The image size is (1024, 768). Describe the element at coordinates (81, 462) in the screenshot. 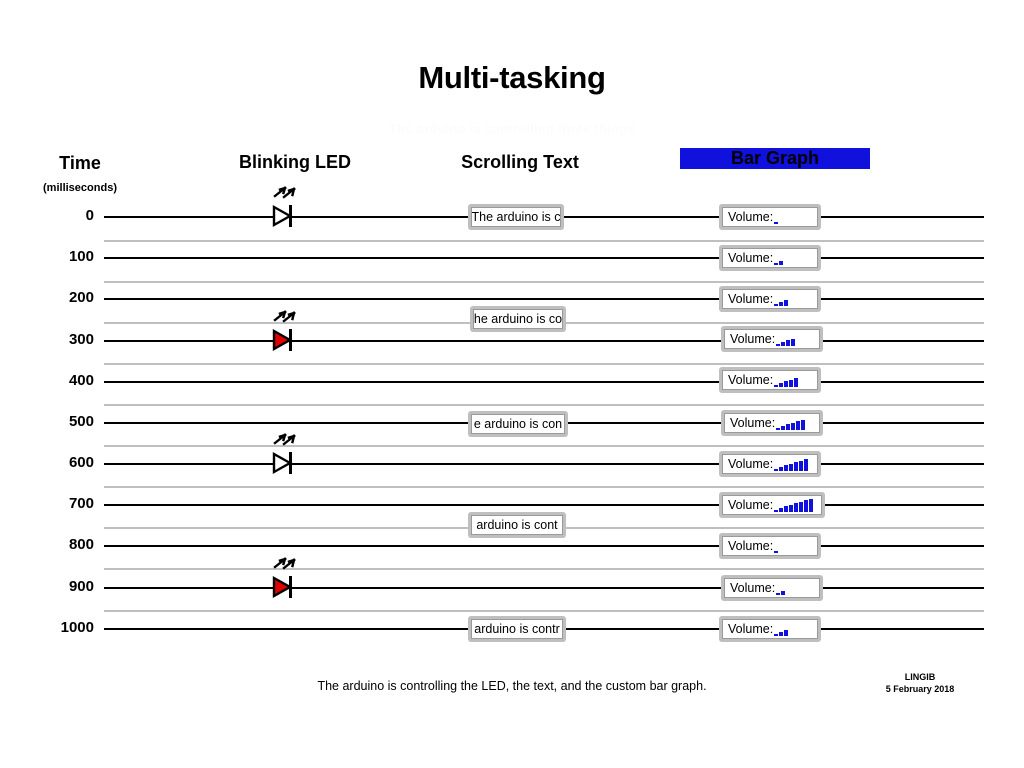

I see `timeline-row-label: 600` at that location.